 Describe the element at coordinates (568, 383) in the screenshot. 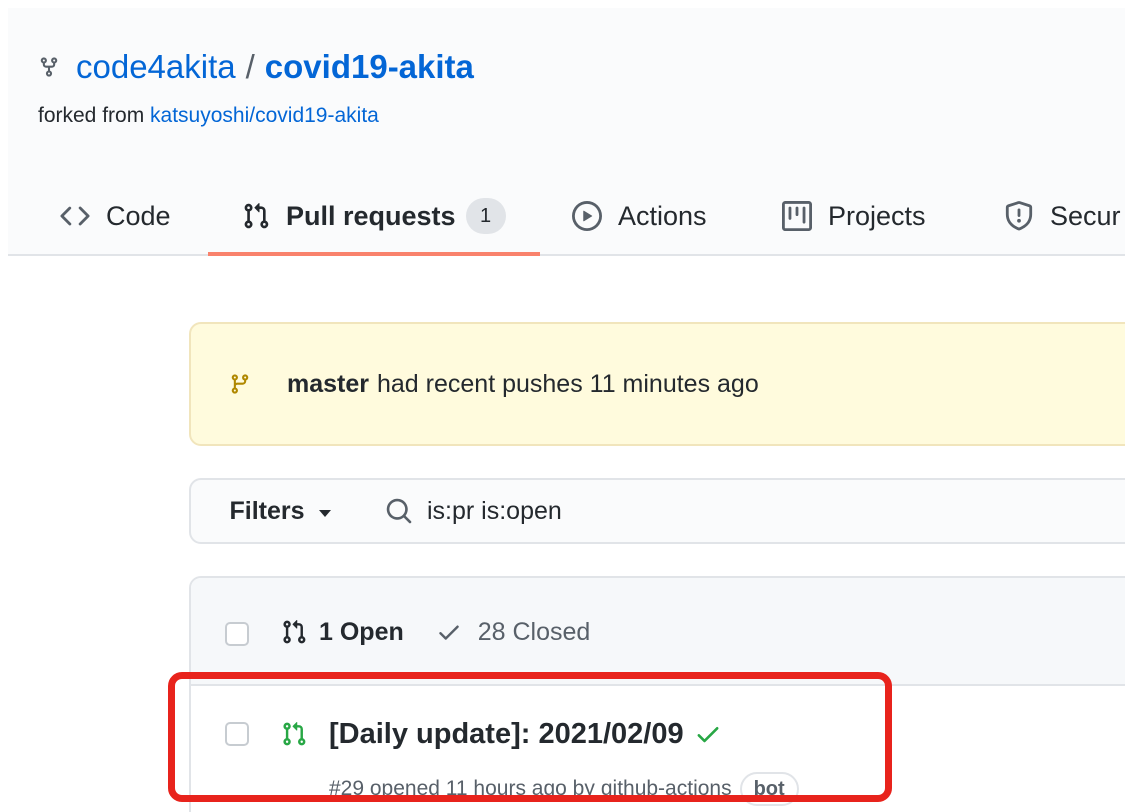

I see `recent-push-message: had recent pushes 11 minutes ago` at that location.